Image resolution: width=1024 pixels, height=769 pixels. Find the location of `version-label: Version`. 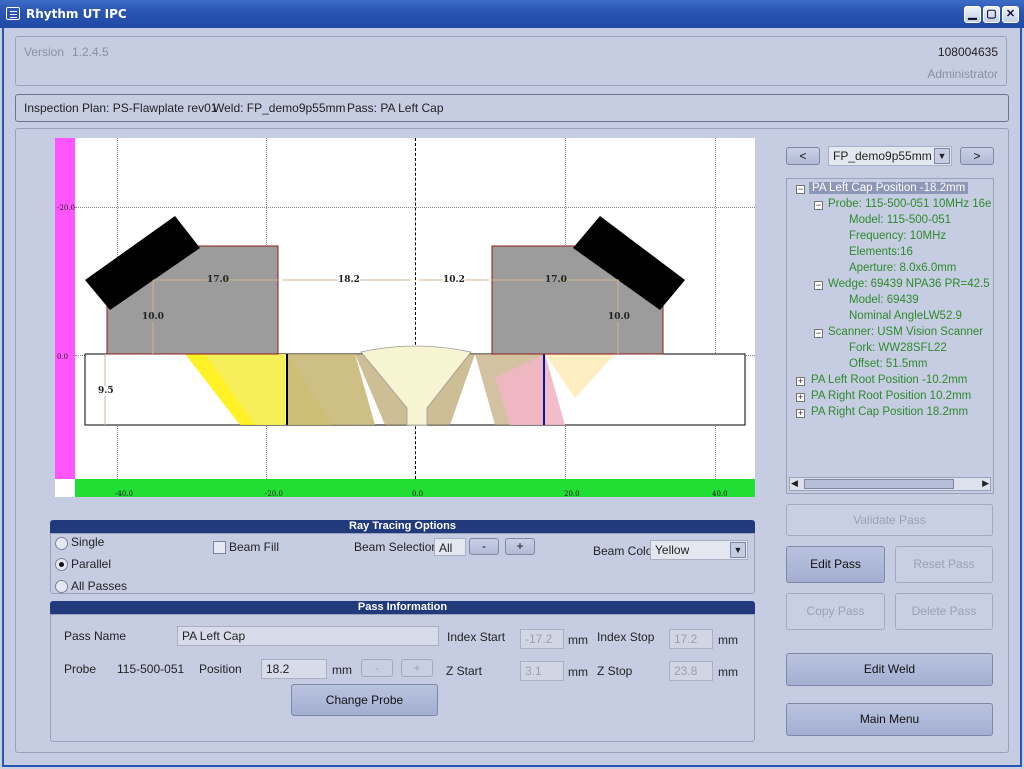

version-label: Version is located at coordinates (44, 52).